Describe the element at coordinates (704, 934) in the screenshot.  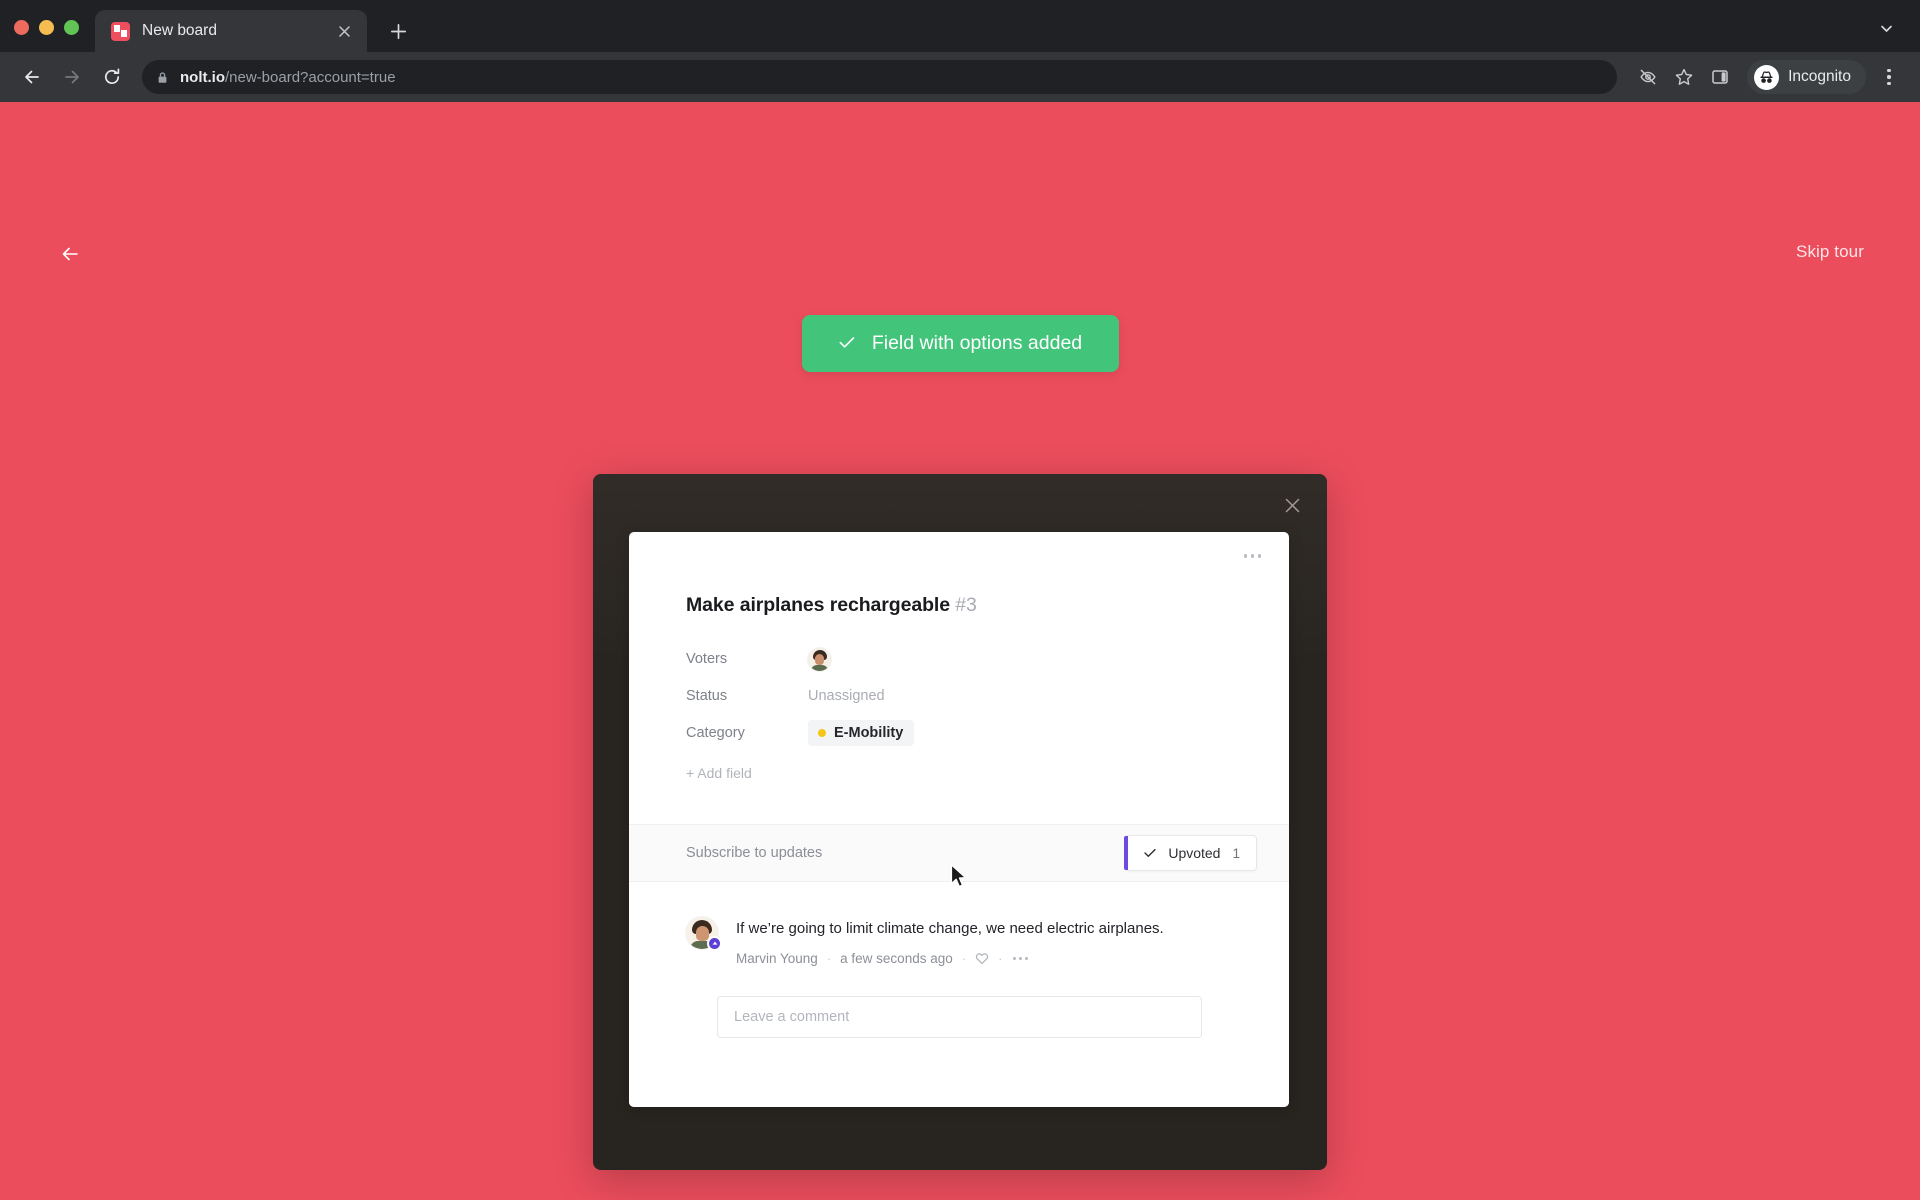
I see `comment-avatar-wrapper` at that location.